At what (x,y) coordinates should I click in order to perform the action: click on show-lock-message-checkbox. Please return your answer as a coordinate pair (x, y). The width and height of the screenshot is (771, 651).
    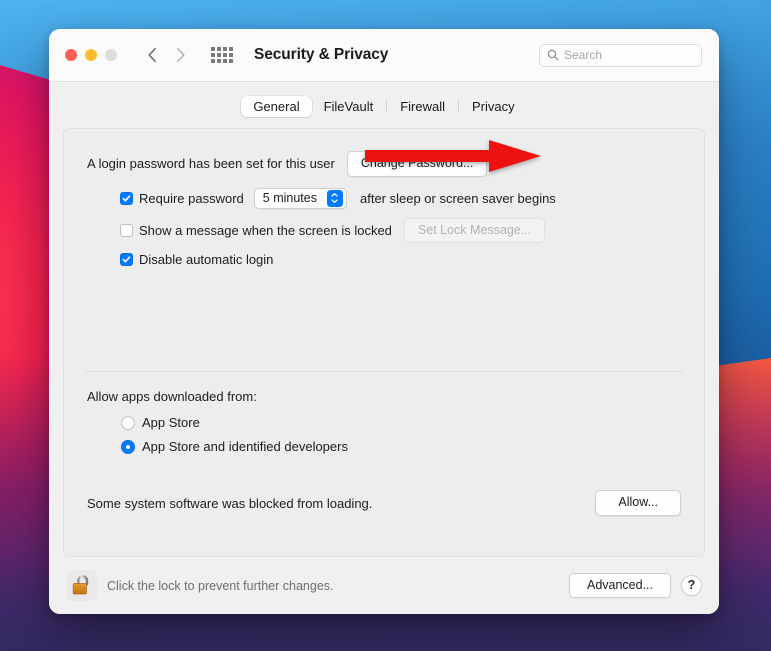
    Looking at the image, I should click on (126, 230).